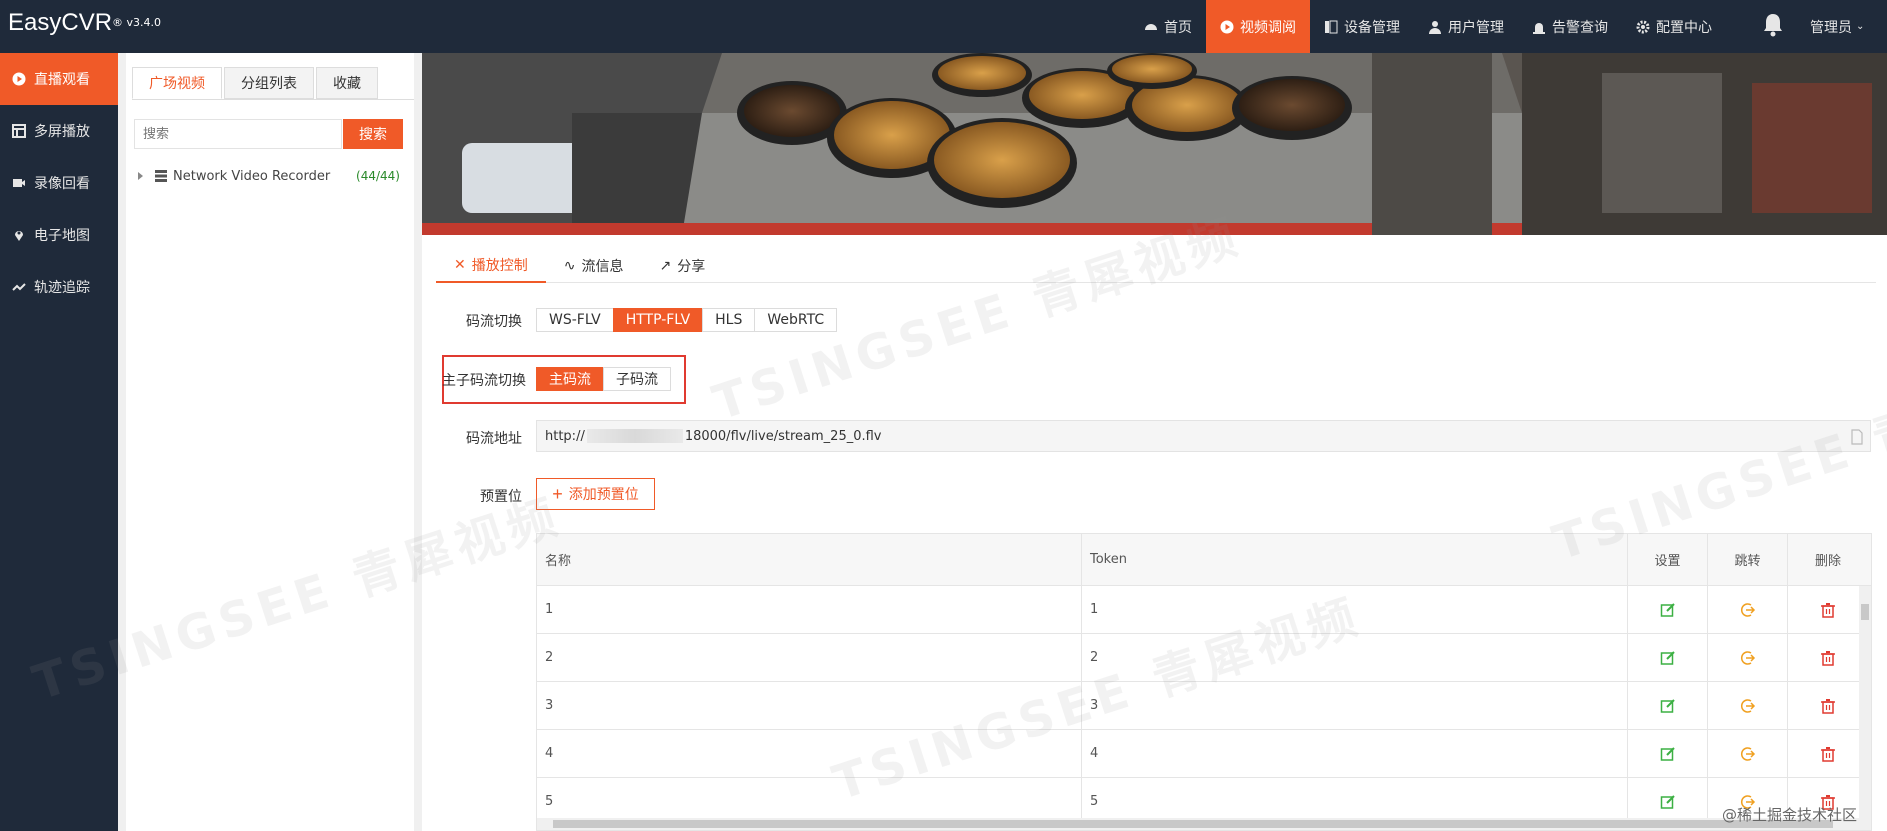 This screenshot has height=831, width=1887. Describe the element at coordinates (60, 22) in the screenshot. I see `app-title: EasyCVR` at that location.